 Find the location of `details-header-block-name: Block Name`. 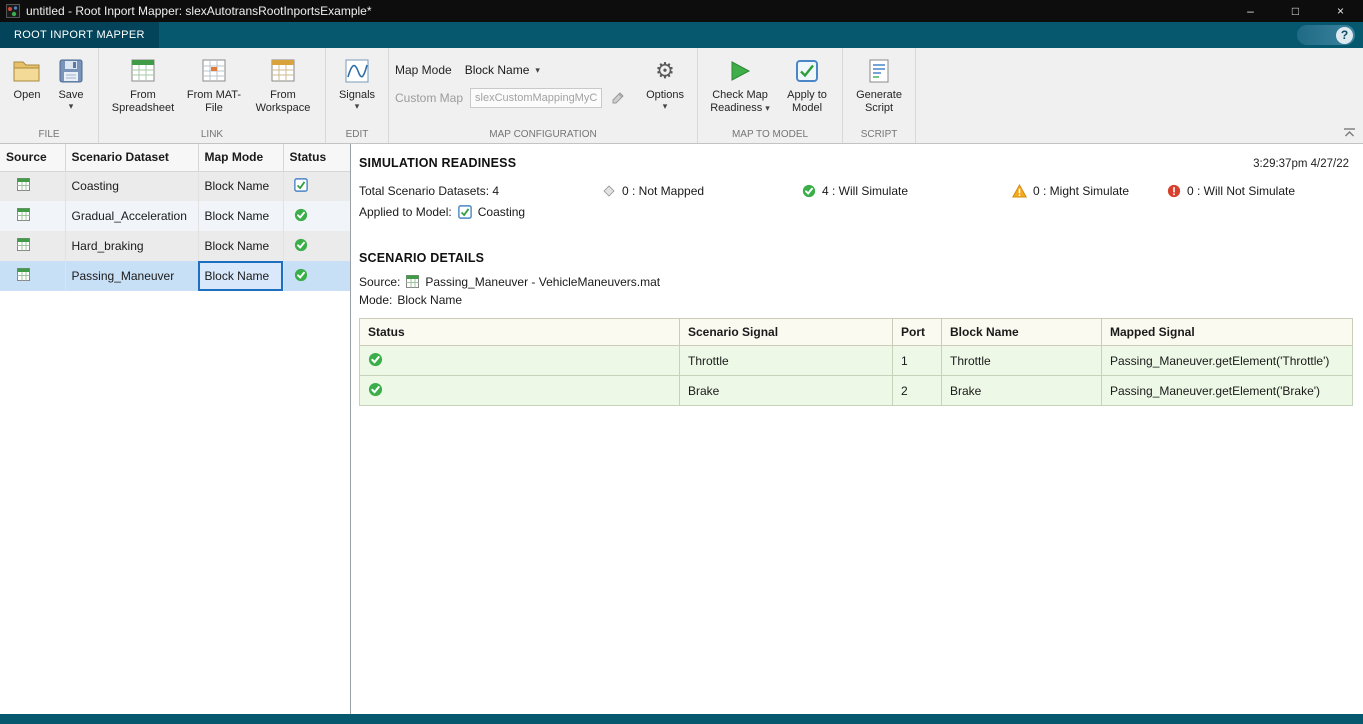

details-header-block-name: Block Name is located at coordinates (1021, 332).